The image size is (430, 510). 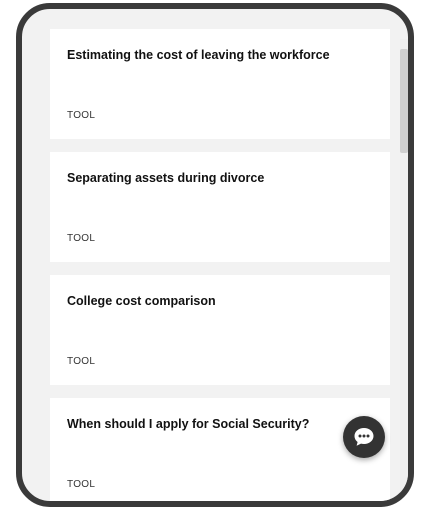 What do you see at coordinates (141, 301) in the screenshot?
I see `card-title: College cost comparison` at bounding box center [141, 301].